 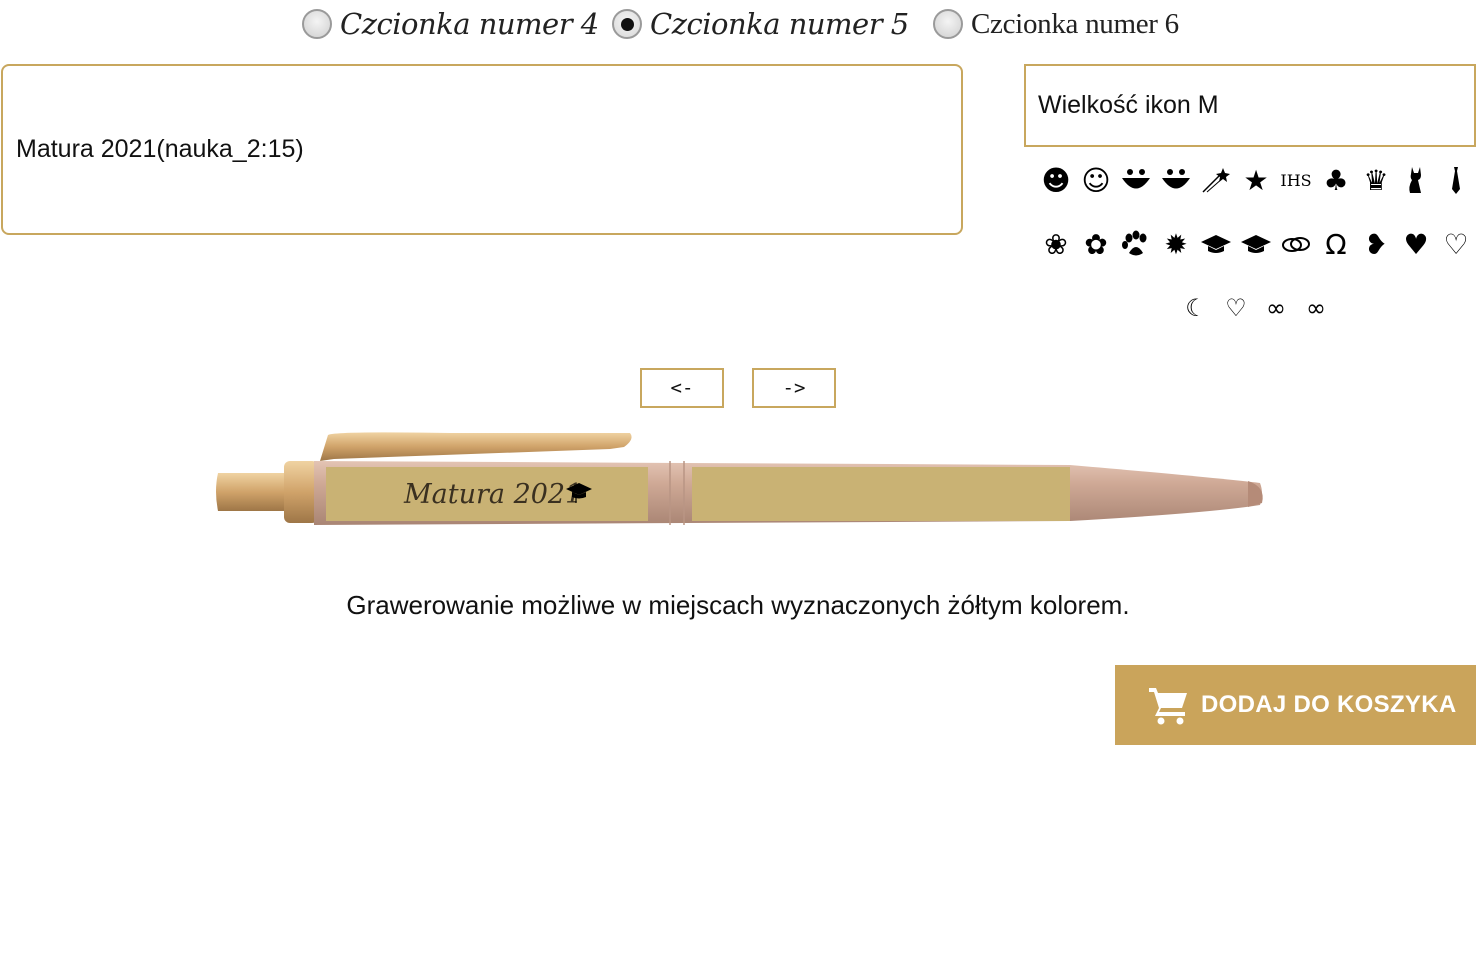 What do you see at coordinates (1416, 244) in the screenshot?
I see `heart-solid-icon: ♥` at bounding box center [1416, 244].